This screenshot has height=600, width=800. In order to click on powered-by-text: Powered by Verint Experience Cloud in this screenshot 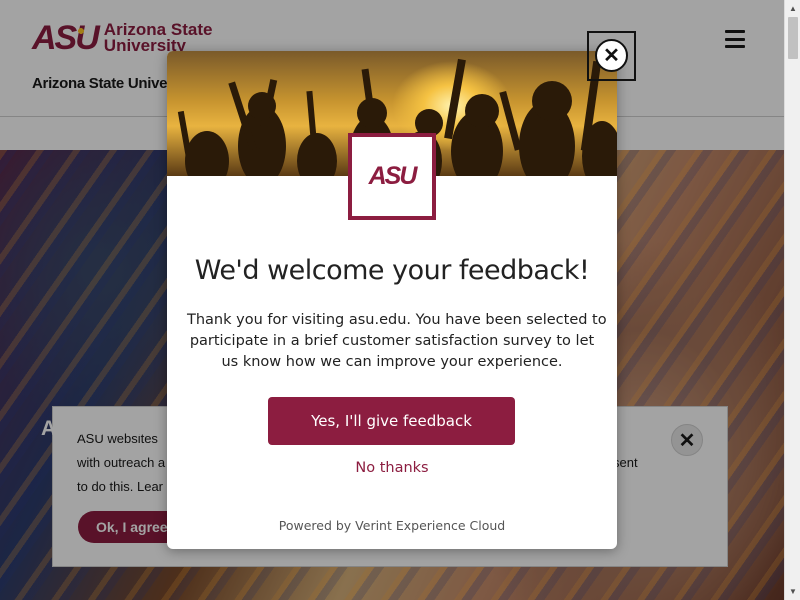, I will do `click(392, 525)`.